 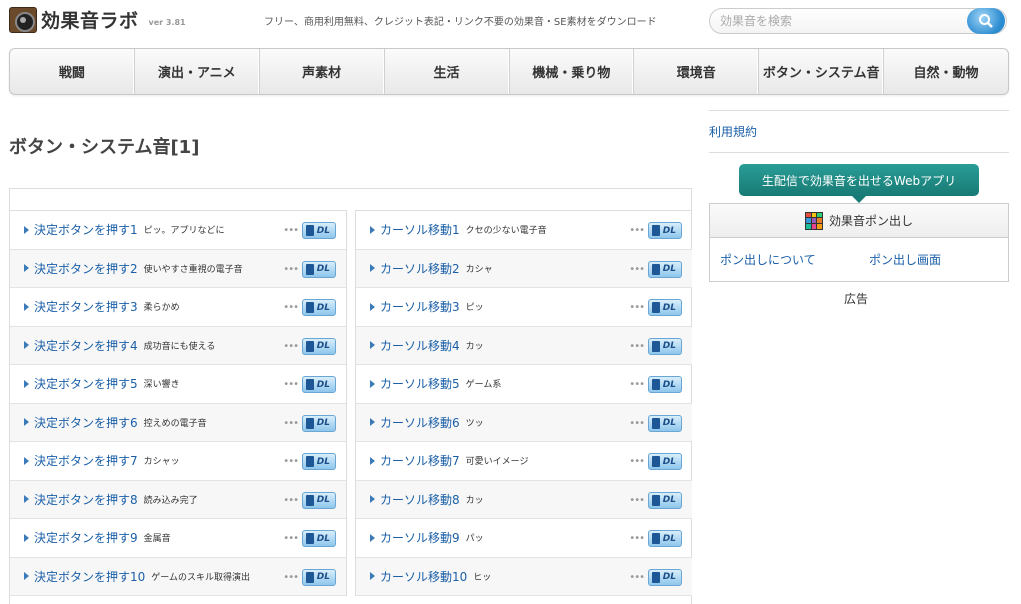 I want to click on pon-screen-link: ポン出し画面, so click(x=905, y=259).